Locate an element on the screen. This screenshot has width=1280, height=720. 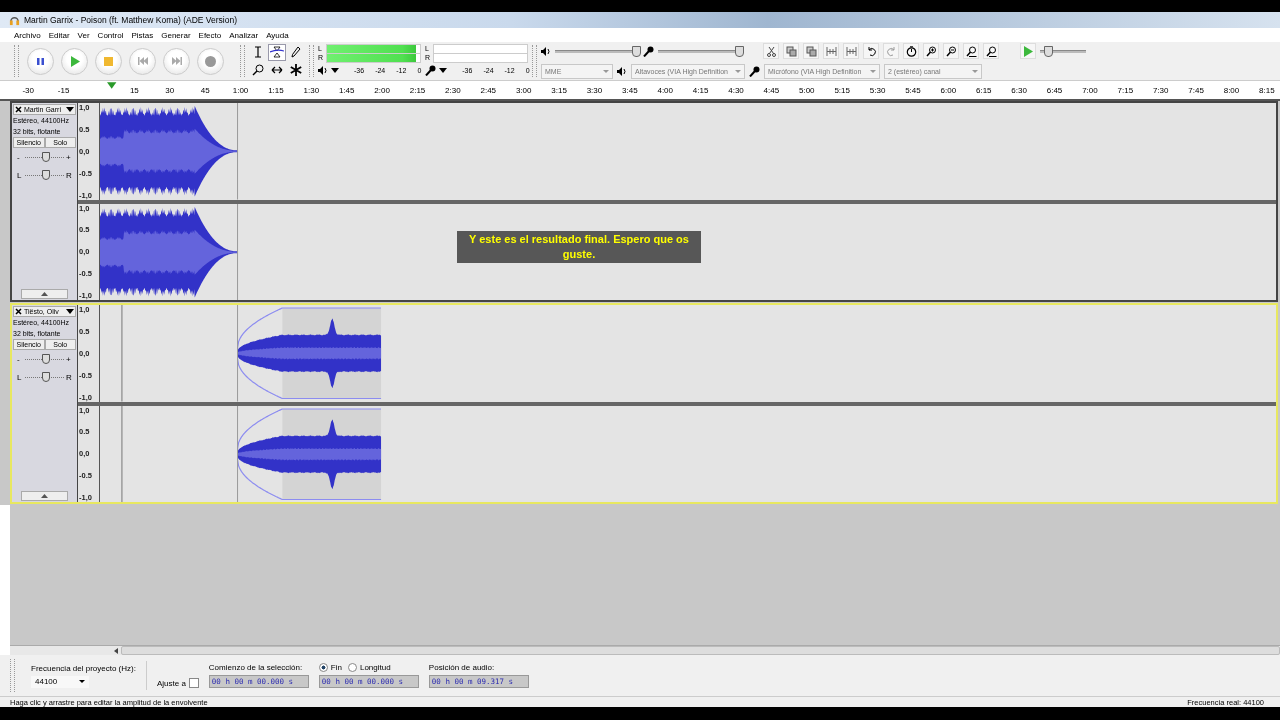
skip-to-start-button is located at coordinates (142, 61).